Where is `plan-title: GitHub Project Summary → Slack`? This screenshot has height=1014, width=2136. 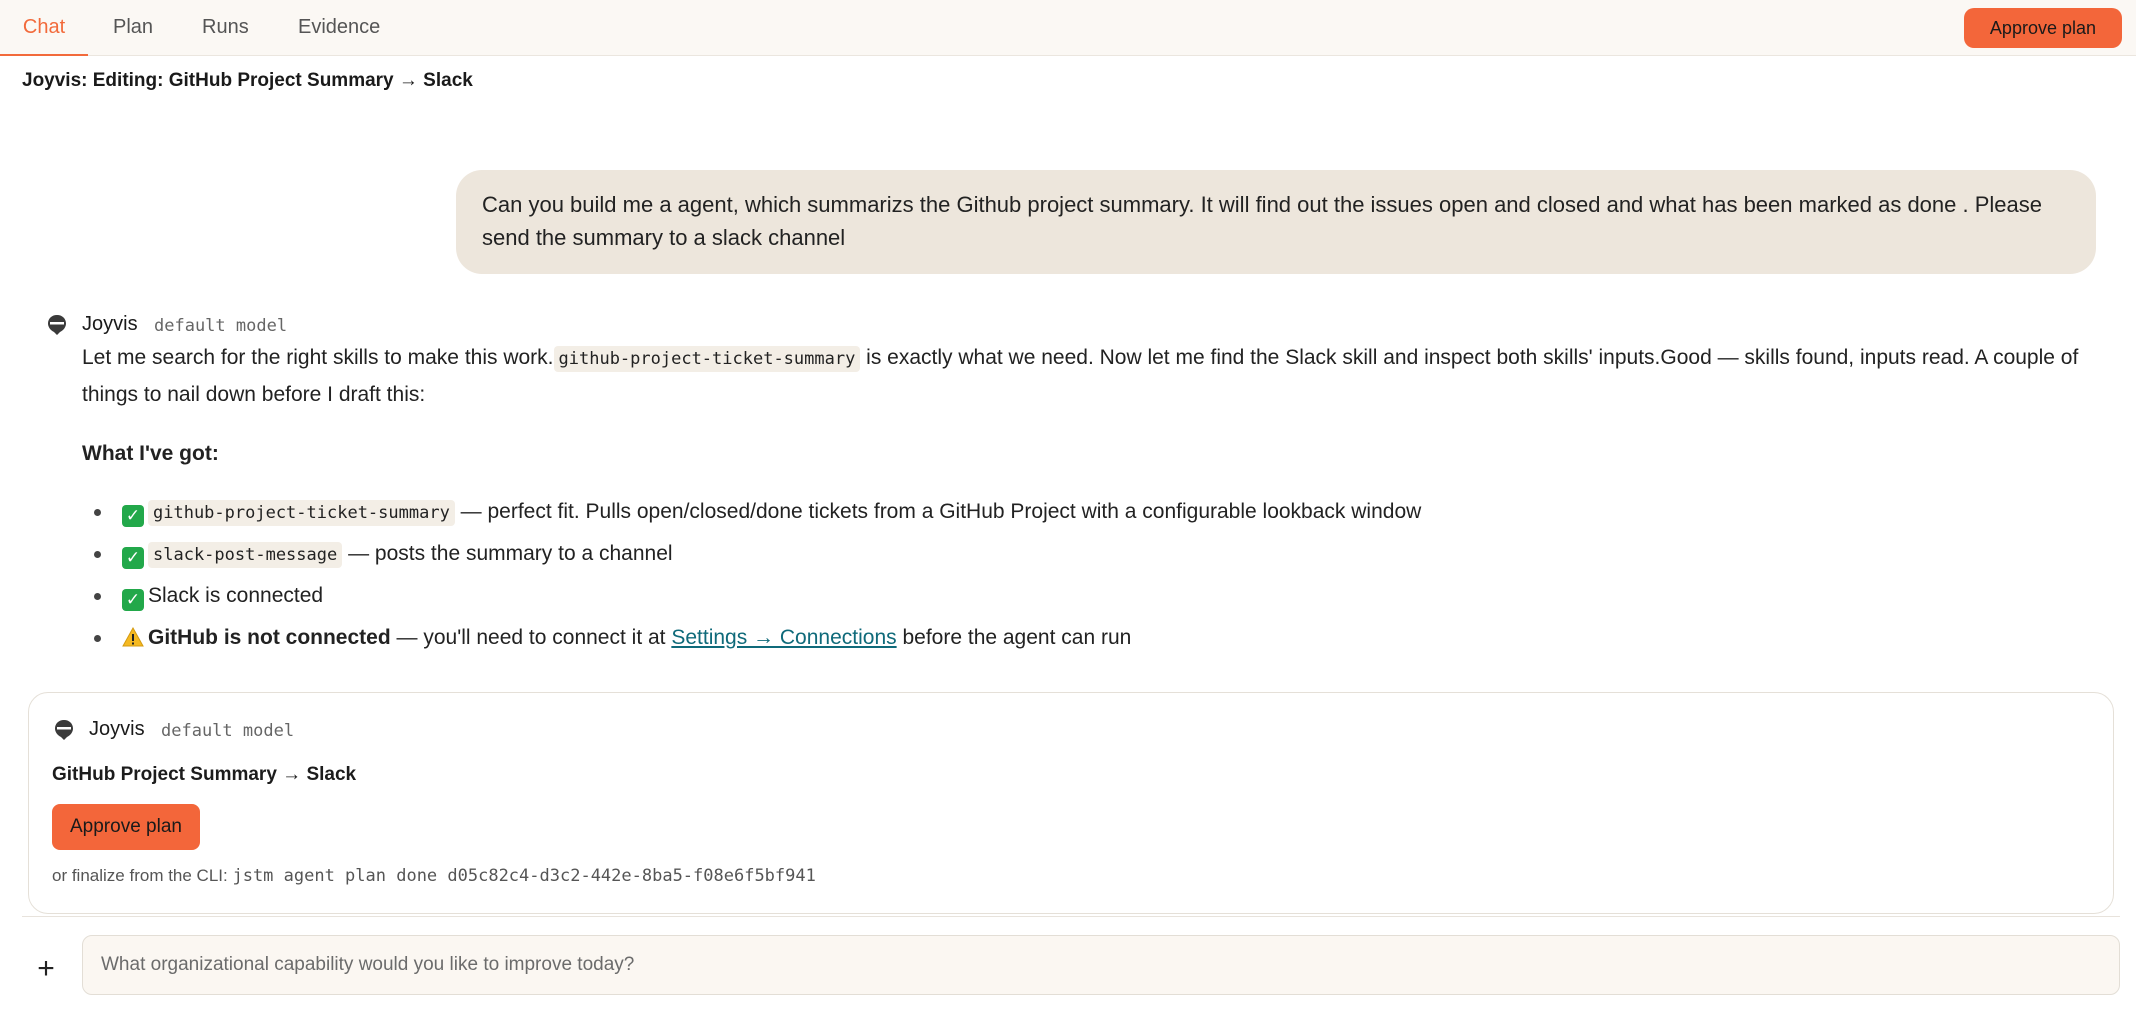
plan-title: GitHub Project Summary → Slack is located at coordinates (204, 774).